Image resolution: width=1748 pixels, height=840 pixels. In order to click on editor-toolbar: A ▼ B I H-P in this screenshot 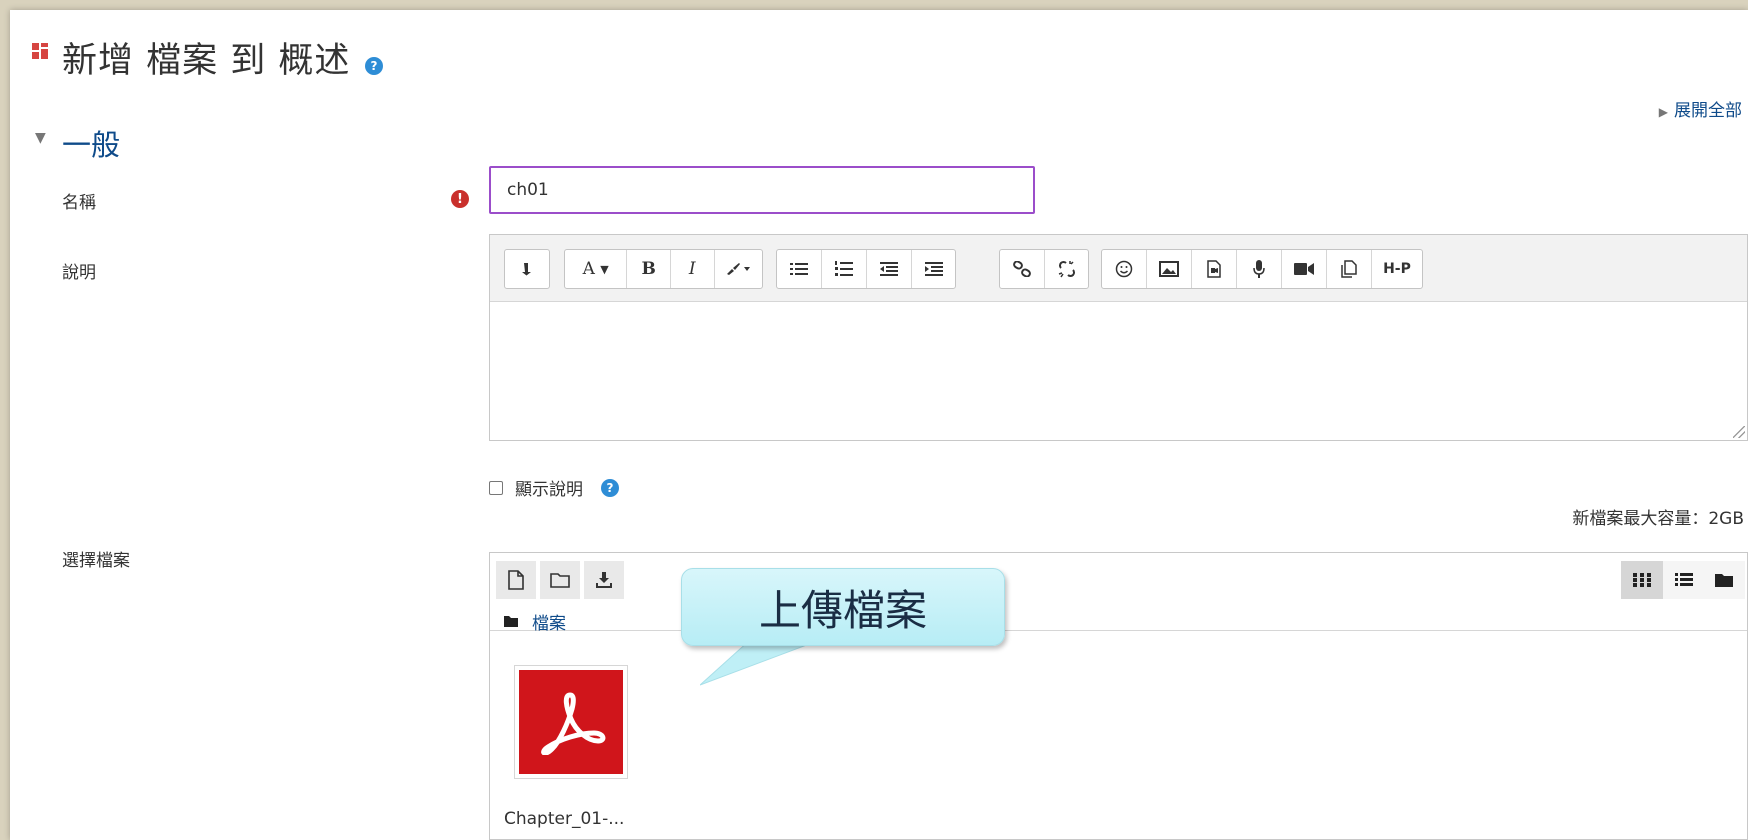, I will do `click(1118, 268)`.